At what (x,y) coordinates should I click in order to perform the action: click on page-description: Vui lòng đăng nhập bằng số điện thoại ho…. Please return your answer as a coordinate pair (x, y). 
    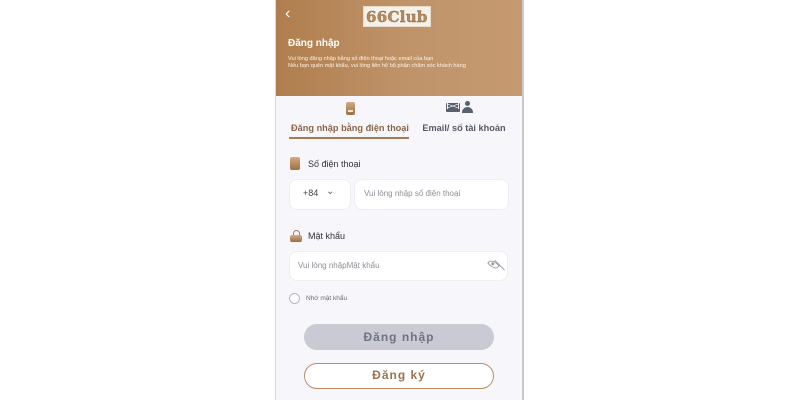
    Looking at the image, I should click on (377, 62).